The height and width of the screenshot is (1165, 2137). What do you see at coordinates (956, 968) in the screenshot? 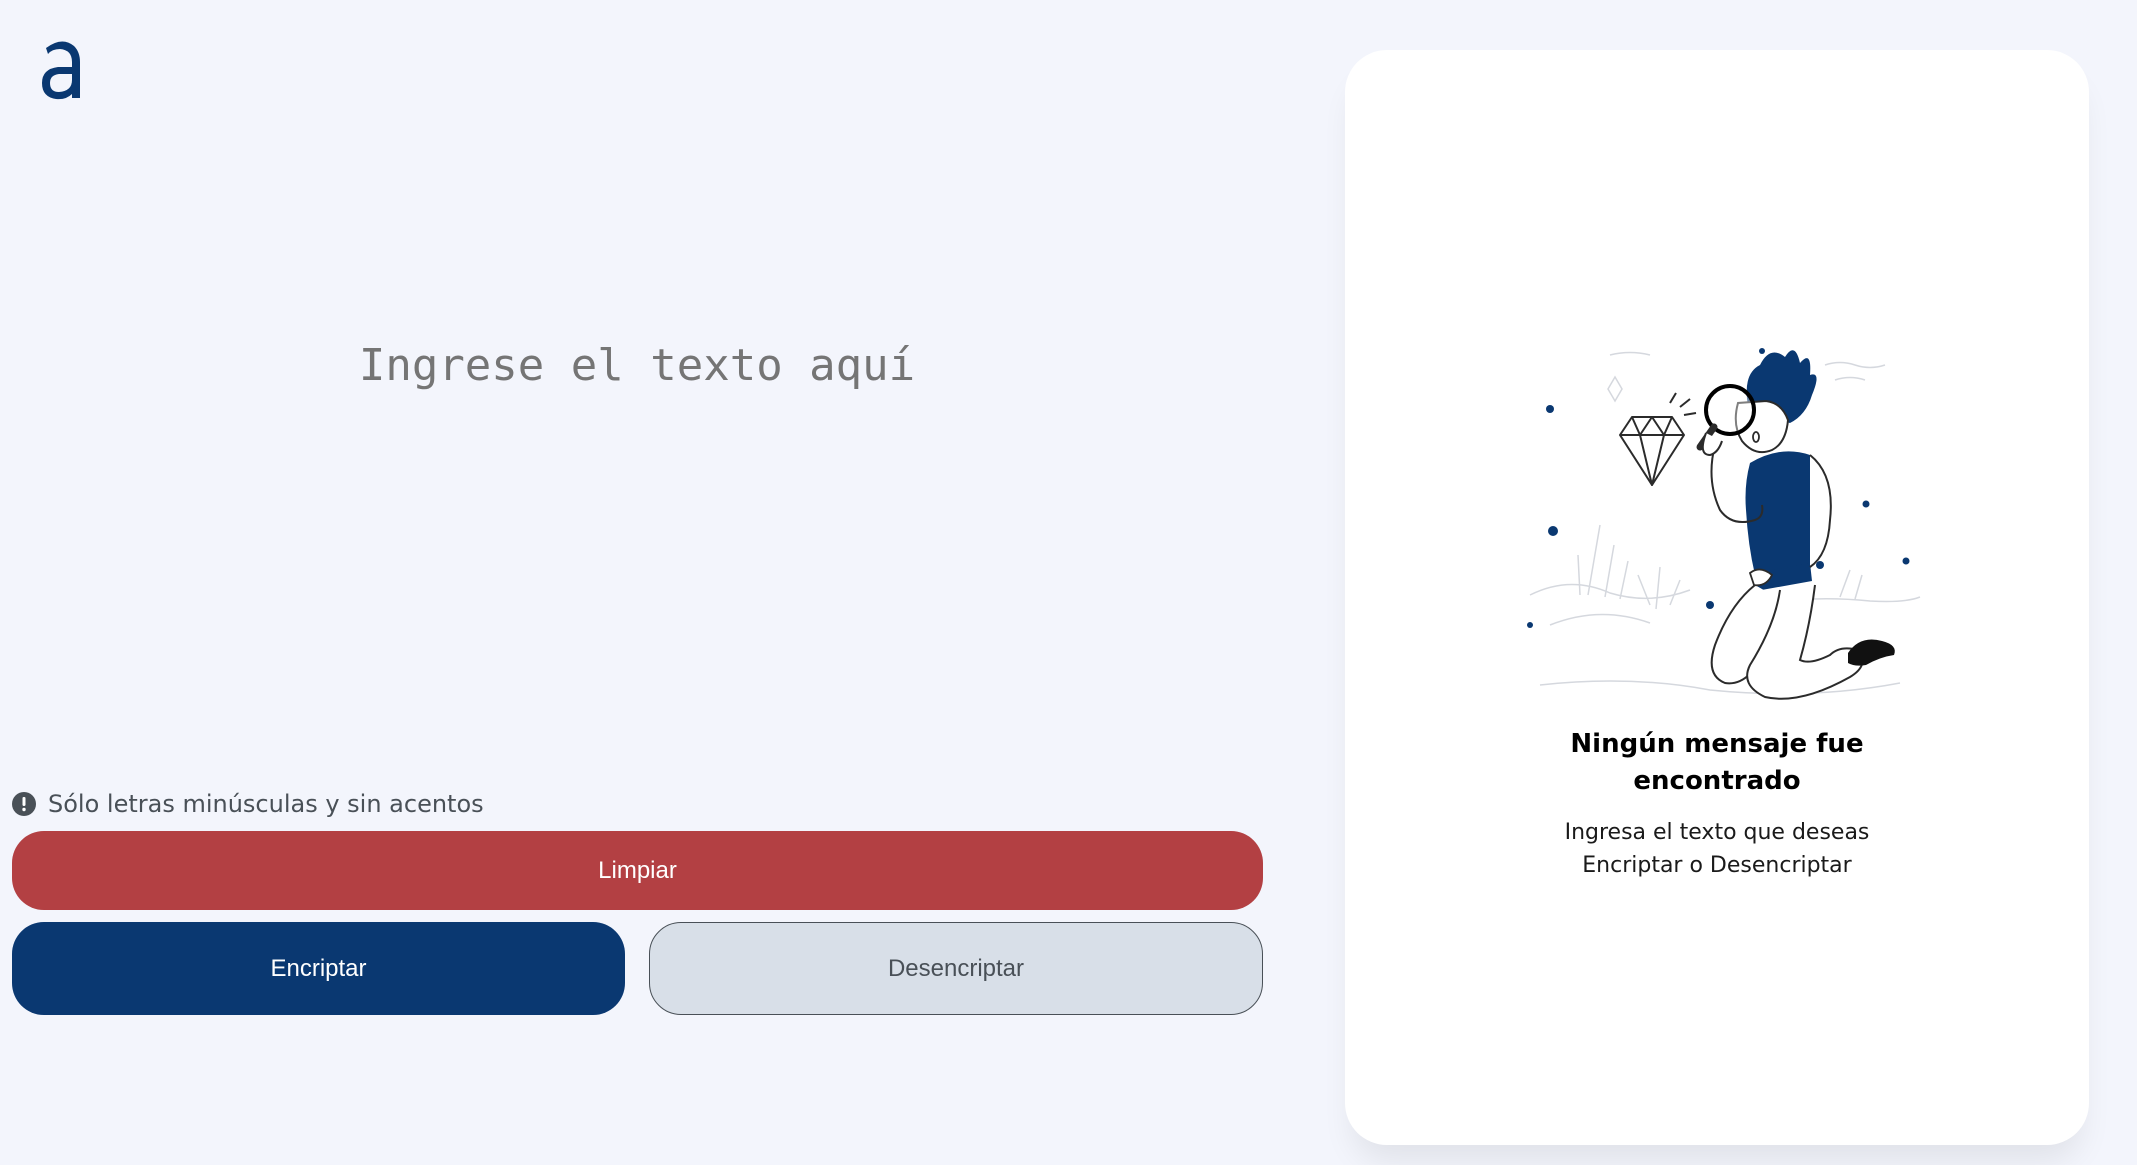
I see `decrypt-button: Desencriptar` at bounding box center [956, 968].